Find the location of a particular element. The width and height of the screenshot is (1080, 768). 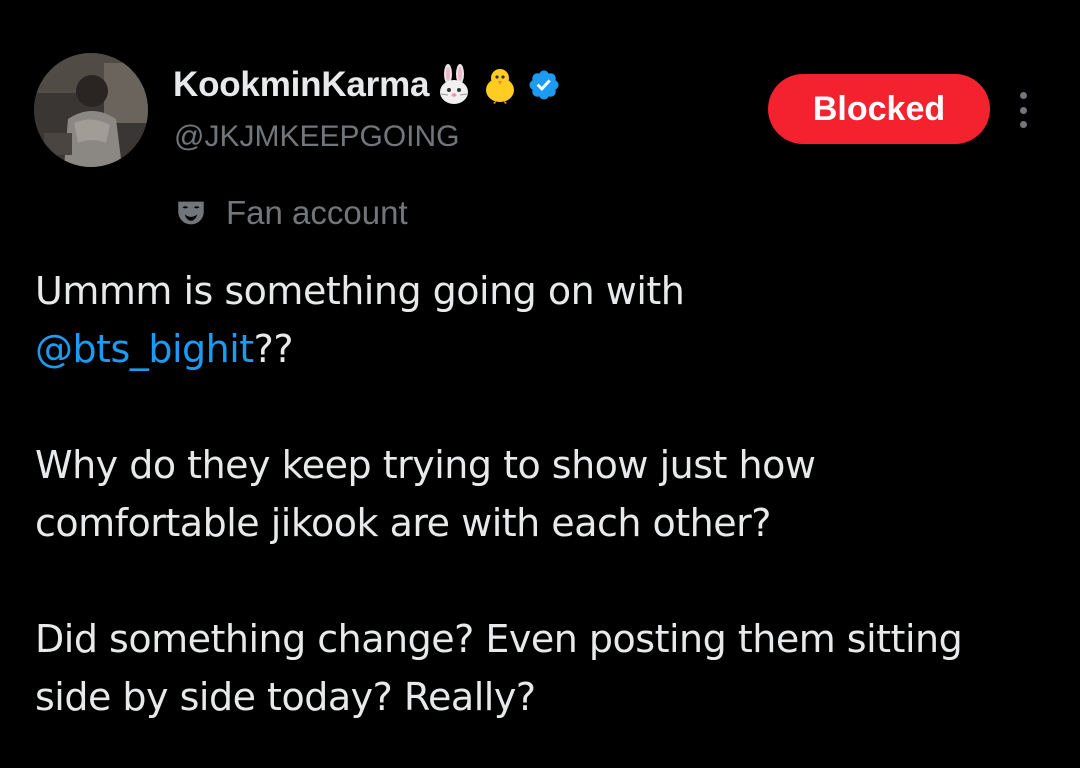

blocked-button: Blocked is located at coordinates (879, 109).